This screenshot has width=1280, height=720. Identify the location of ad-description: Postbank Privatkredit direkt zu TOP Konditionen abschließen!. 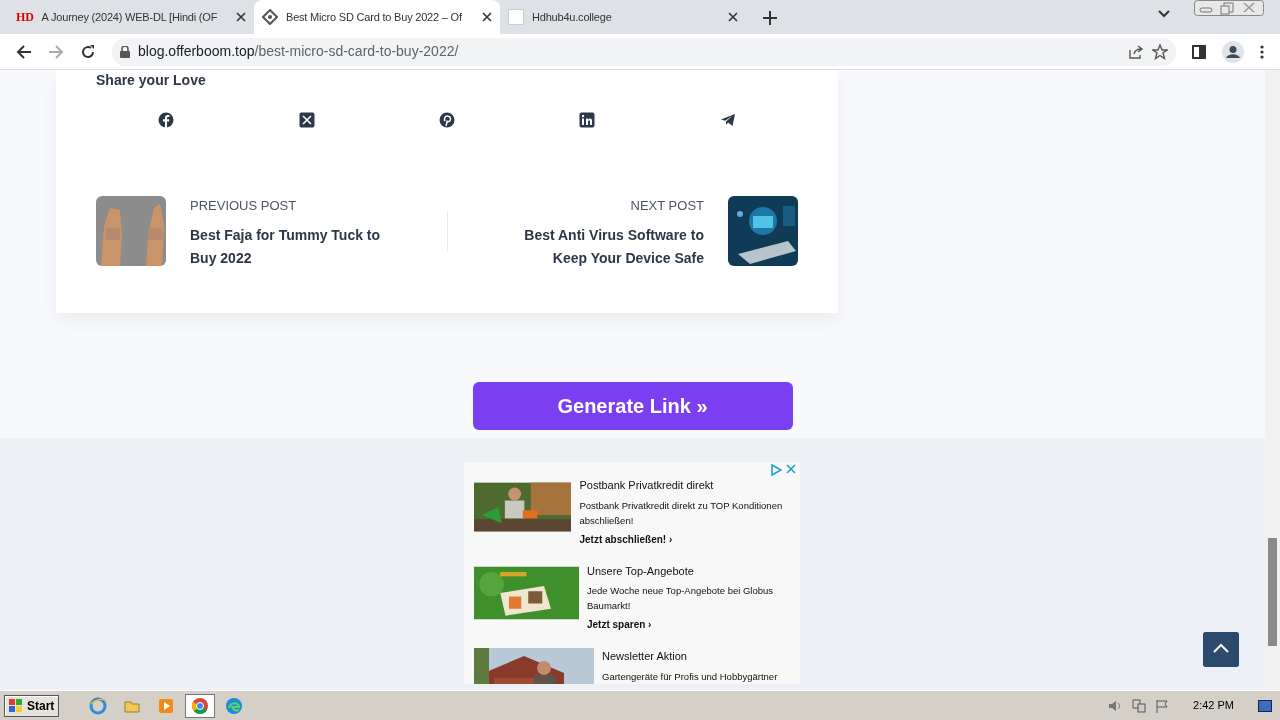
(681, 513).